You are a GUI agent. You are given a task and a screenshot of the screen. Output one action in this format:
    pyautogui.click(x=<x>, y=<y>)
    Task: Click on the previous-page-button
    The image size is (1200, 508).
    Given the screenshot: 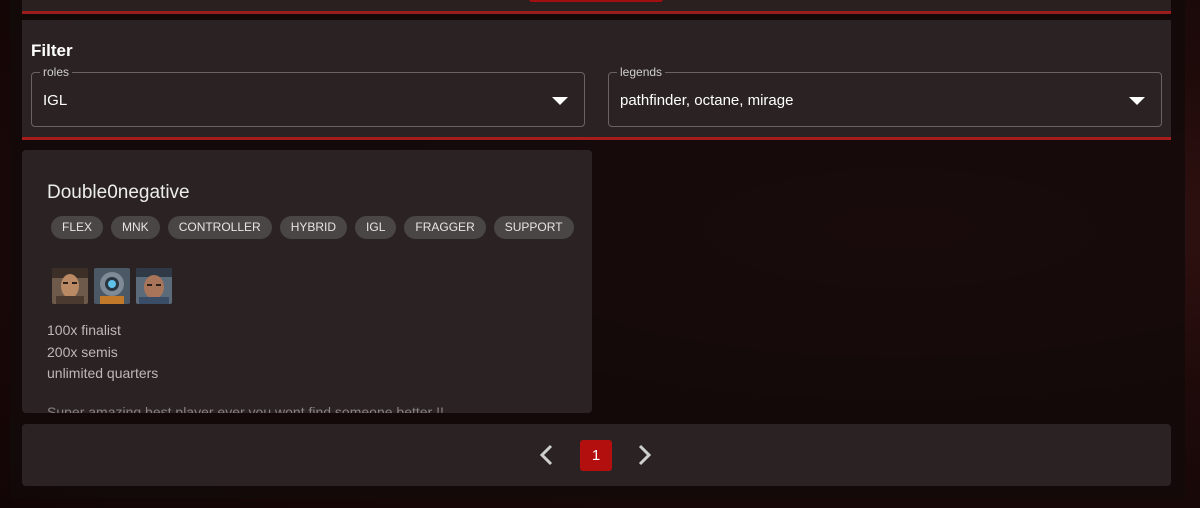 What is the action you would take?
    pyautogui.click(x=547, y=455)
    